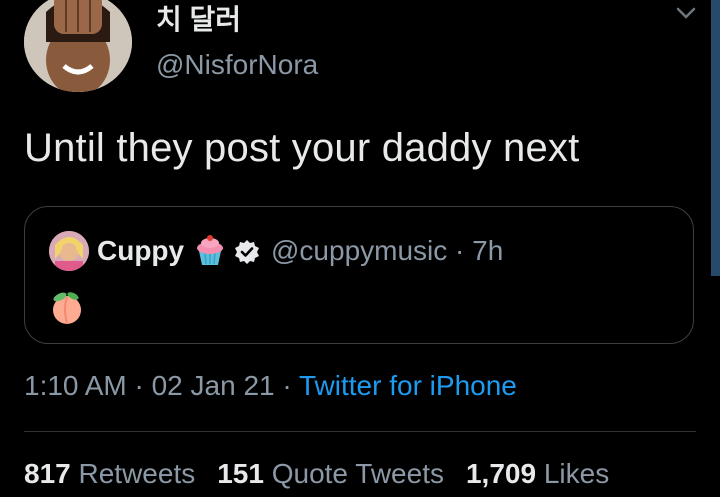 This screenshot has width=720, height=497. What do you see at coordinates (302, 148) in the screenshot?
I see `tweet-text: Until they post your daddy next` at bounding box center [302, 148].